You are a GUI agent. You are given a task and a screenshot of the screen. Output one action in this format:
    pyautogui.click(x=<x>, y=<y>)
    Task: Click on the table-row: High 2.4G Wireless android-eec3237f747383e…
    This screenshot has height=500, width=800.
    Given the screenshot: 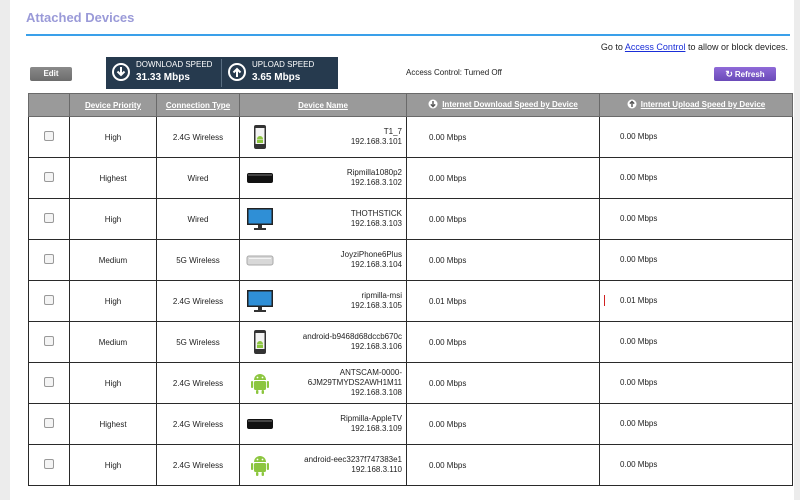 What is the action you would take?
    pyautogui.click(x=410, y=465)
    